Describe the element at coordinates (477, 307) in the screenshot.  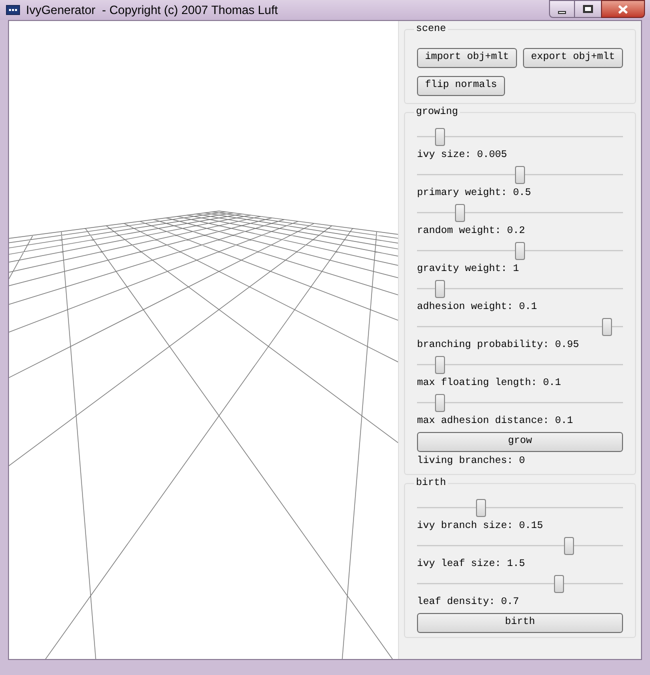
I see `value-label: adhesion weight: 0.1` at that location.